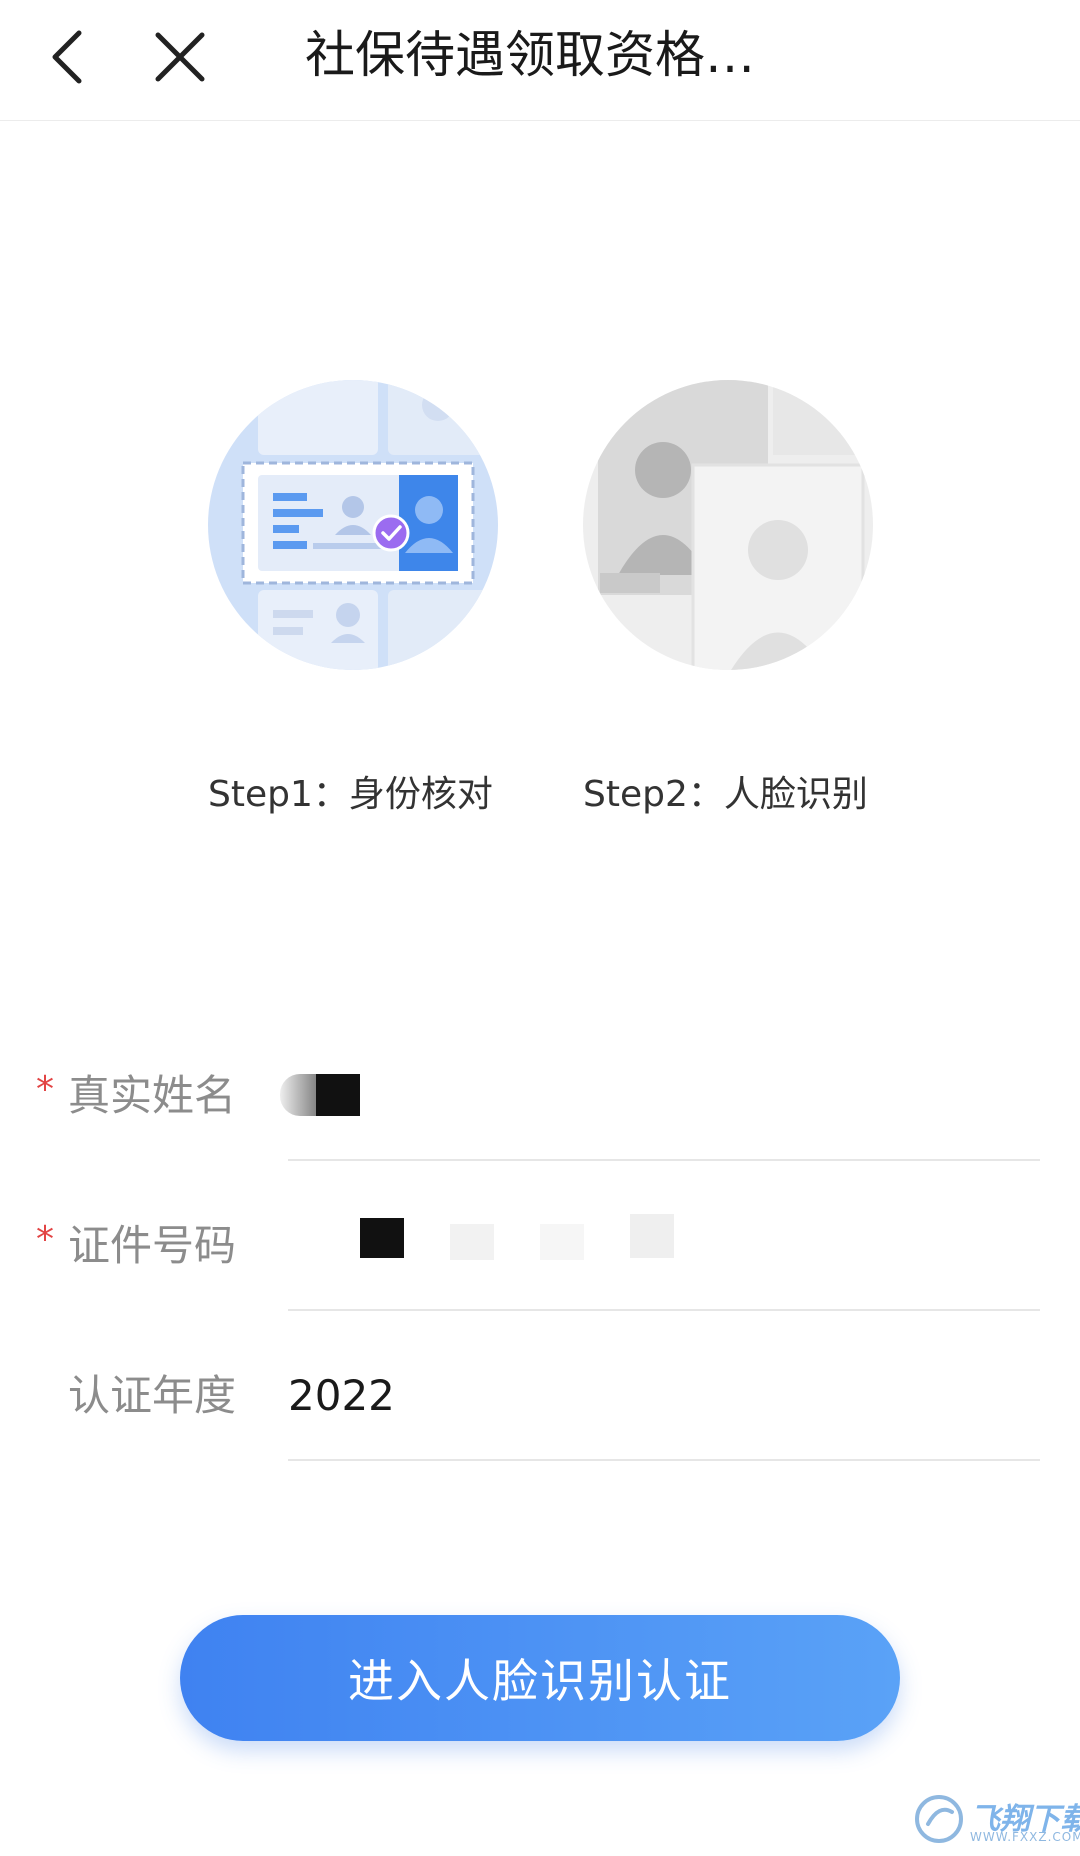 This screenshot has width=1080, height=1856. What do you see at coordinates (341, 1396) in the screenshot?
I see `year-field: 2022` at bounding box center [341, 1396].